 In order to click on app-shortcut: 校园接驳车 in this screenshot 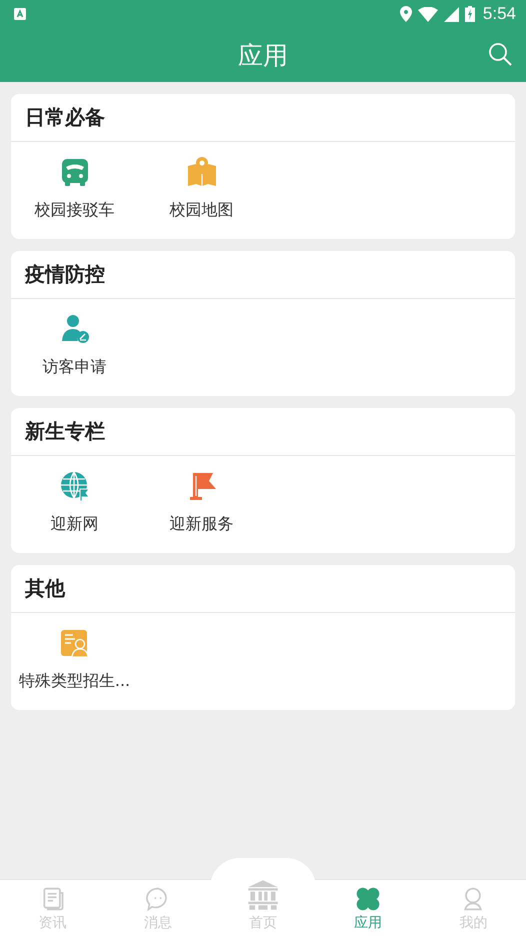, I will do `click(74, 188)`.